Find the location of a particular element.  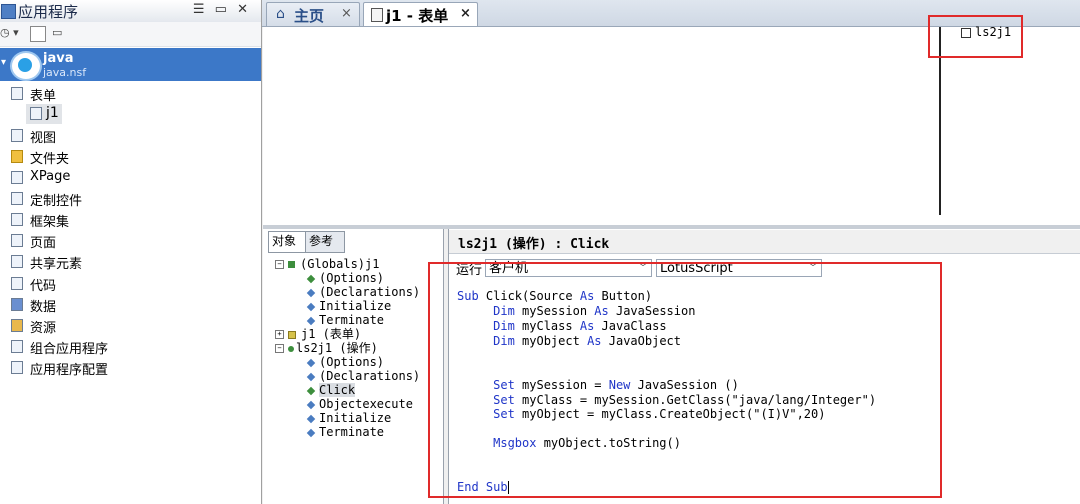

nav-item-label: 组合应用程序 is located at coordinates (69, 349).